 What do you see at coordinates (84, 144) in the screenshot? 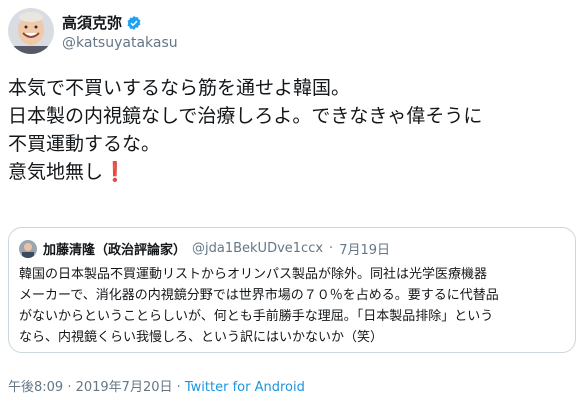
I see `tweet-line: 不買運動するな。` at bounding box center [84, 144].